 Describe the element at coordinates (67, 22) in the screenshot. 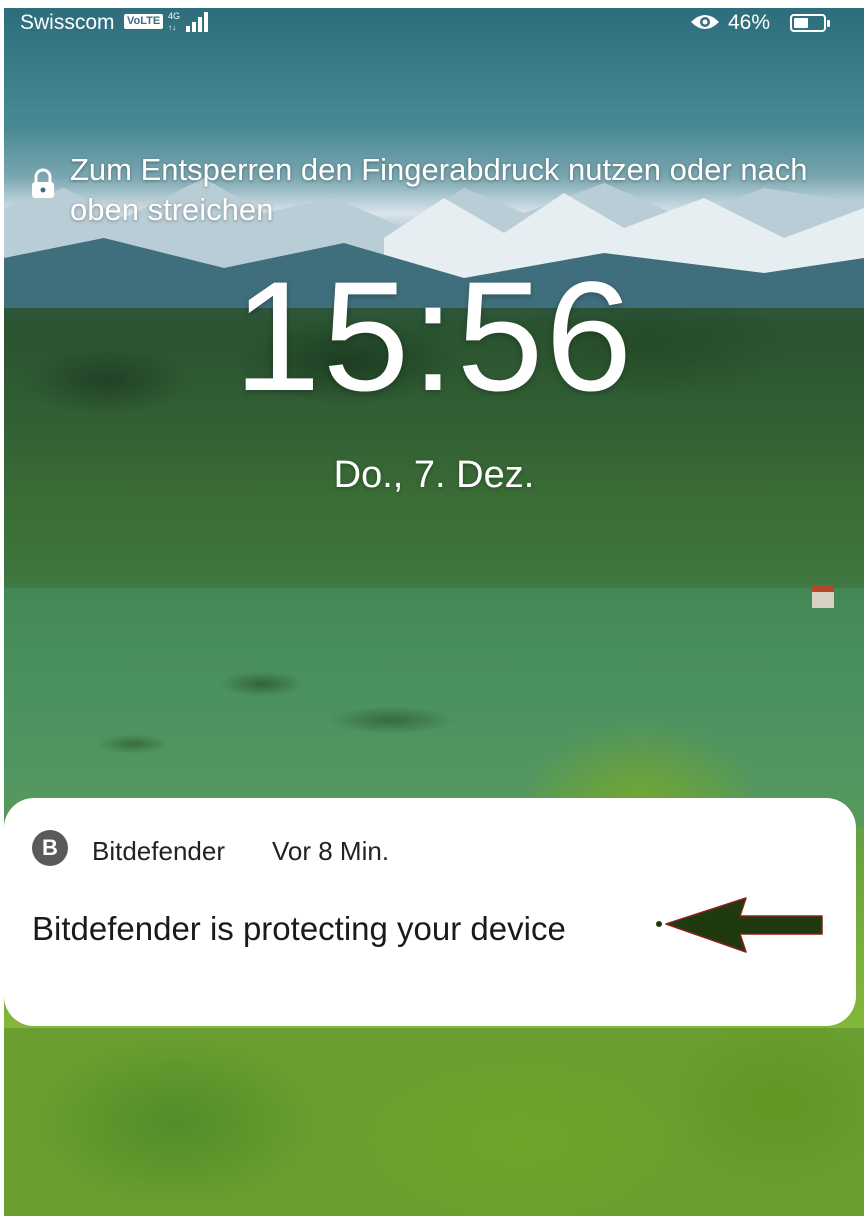

I see `carrier-name: Swisscom` at that location.